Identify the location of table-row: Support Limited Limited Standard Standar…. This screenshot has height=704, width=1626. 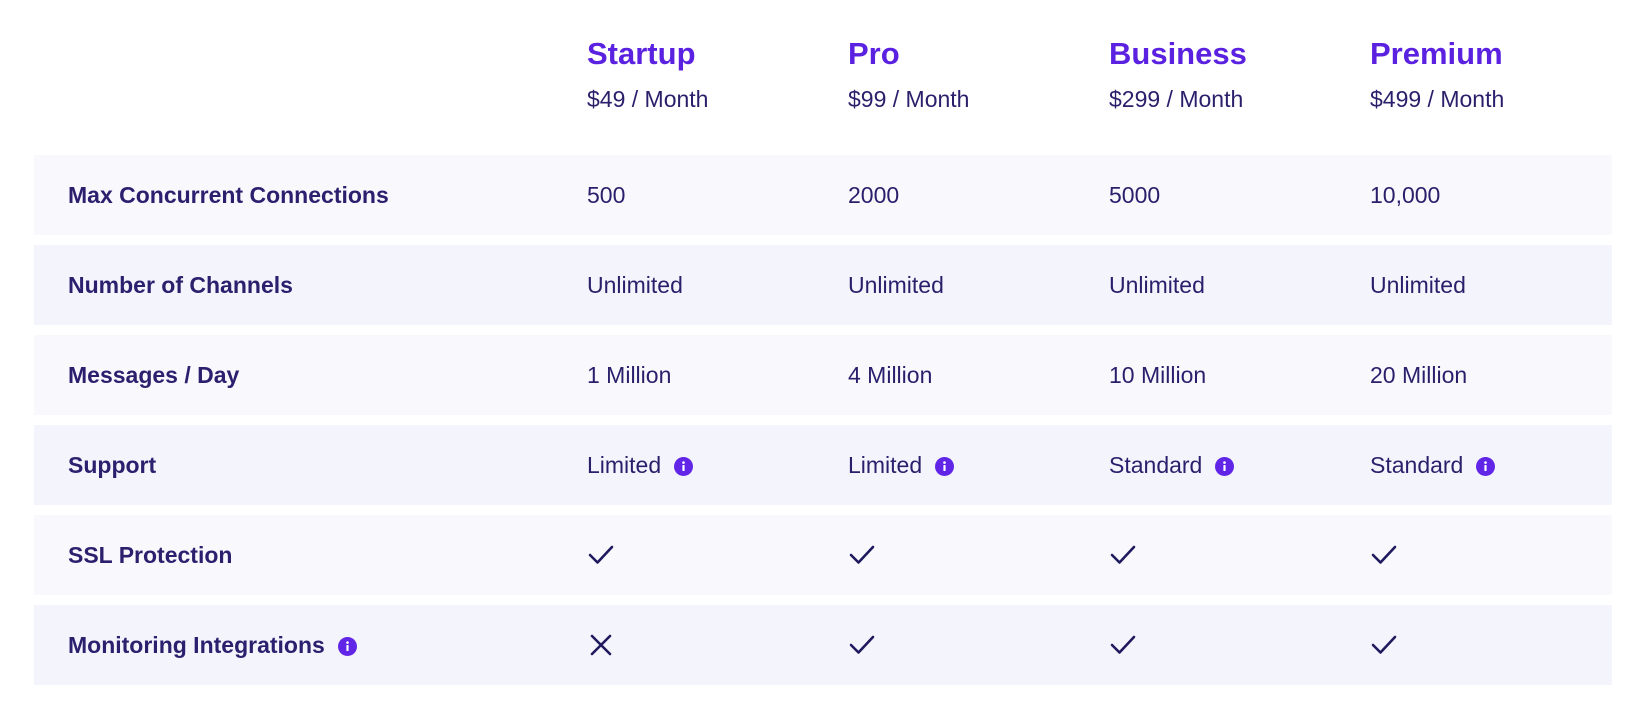
(823, 465).